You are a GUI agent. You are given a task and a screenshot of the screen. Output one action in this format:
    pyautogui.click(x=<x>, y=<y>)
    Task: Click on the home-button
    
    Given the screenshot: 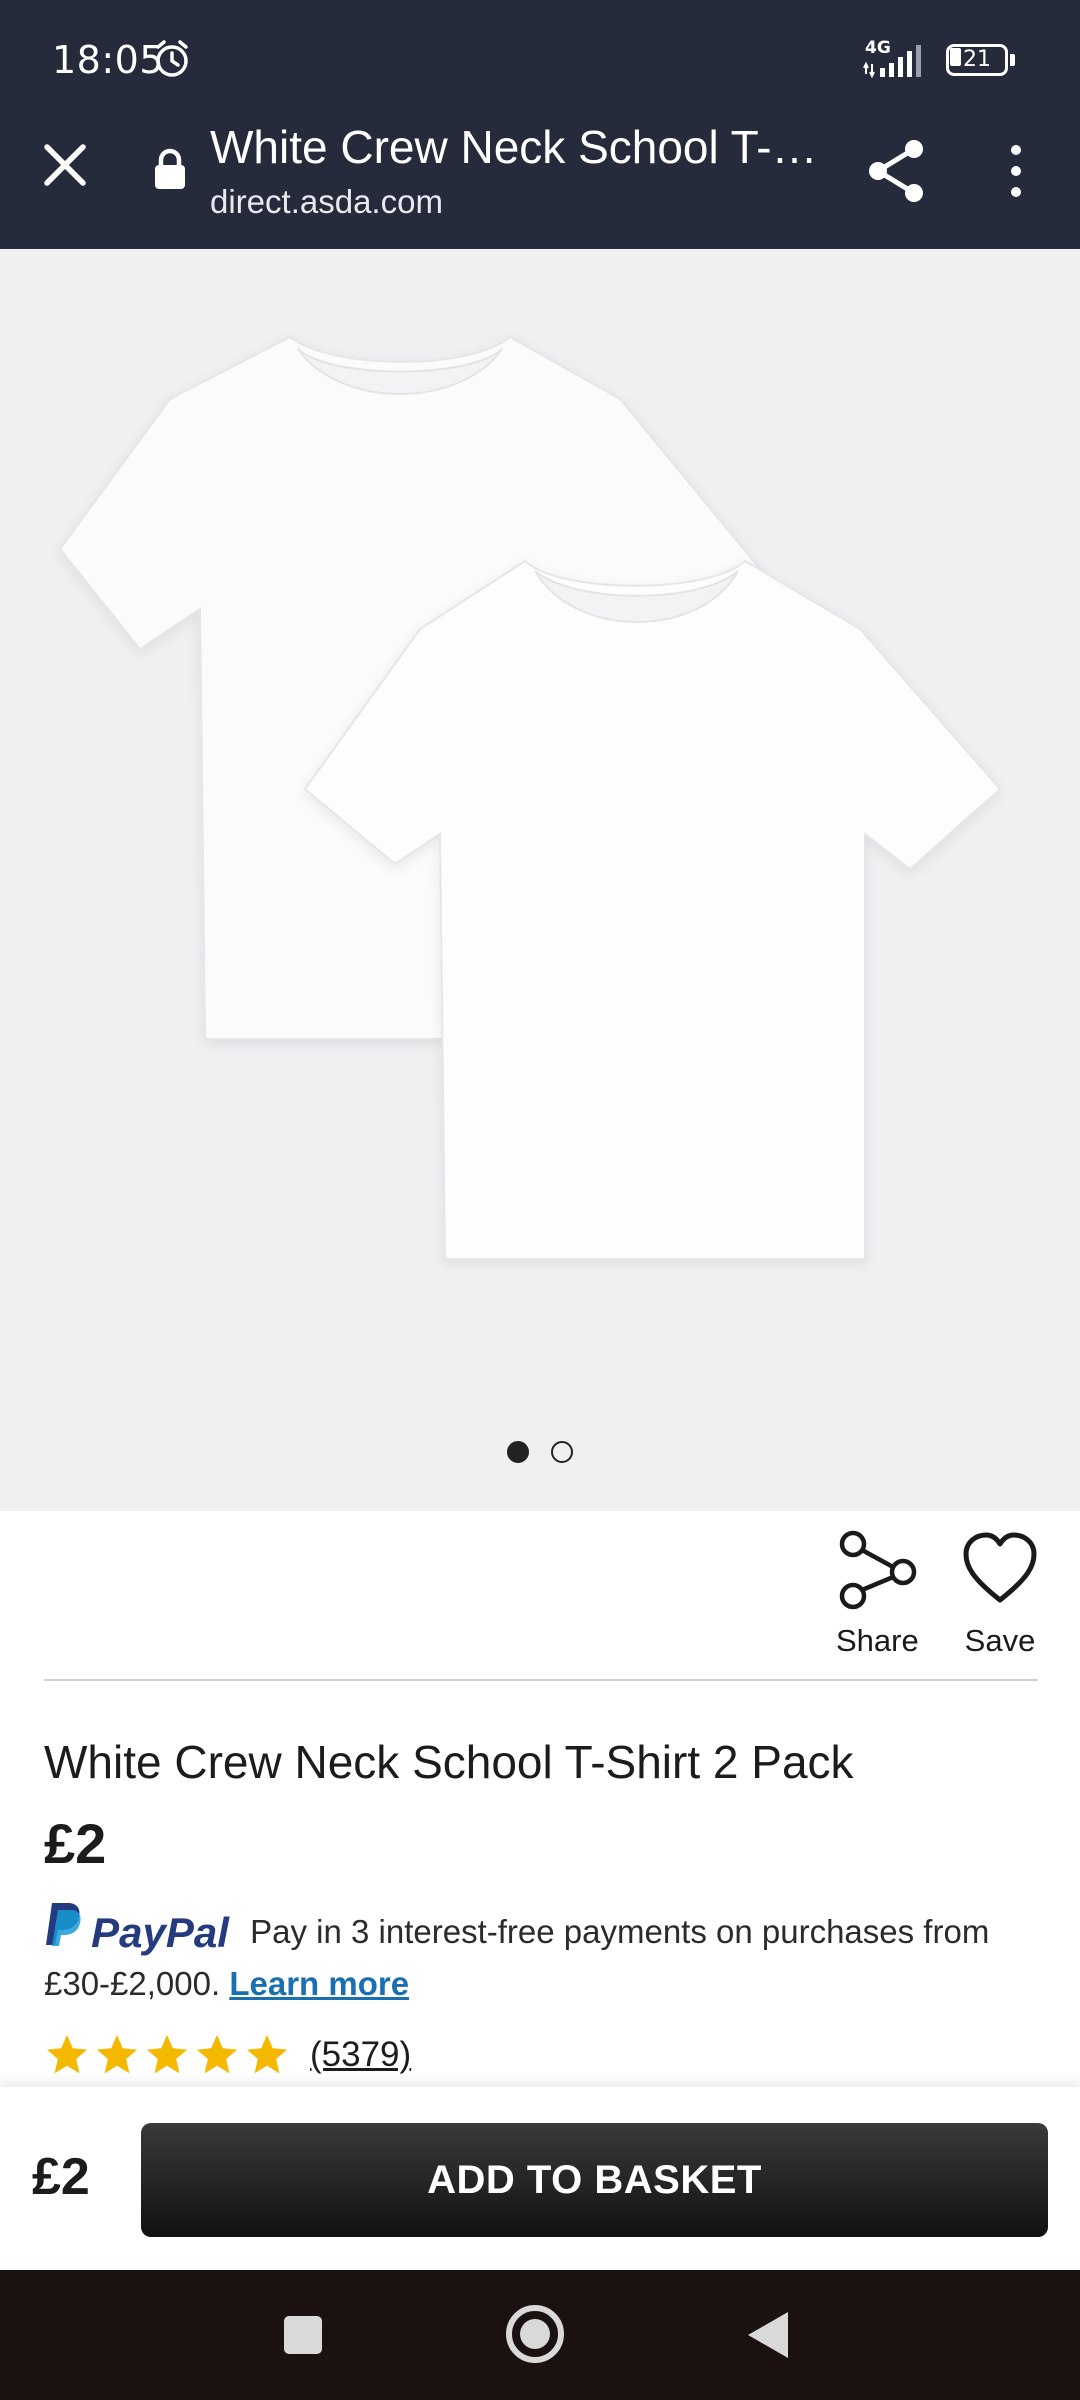 What is the action you would take?
    pyautogui.click(x=535, y=2334)
    